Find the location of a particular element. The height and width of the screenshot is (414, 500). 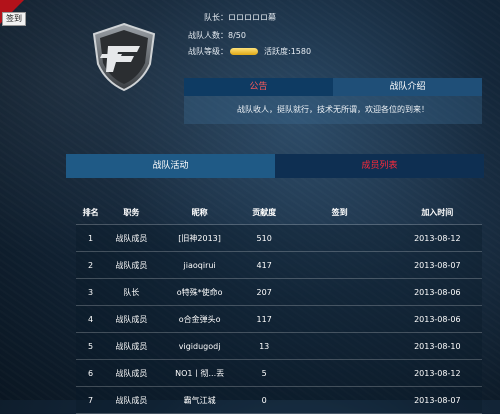

cell-nickname: NO1丨彻...丟 is located at coordinates (199, 373).